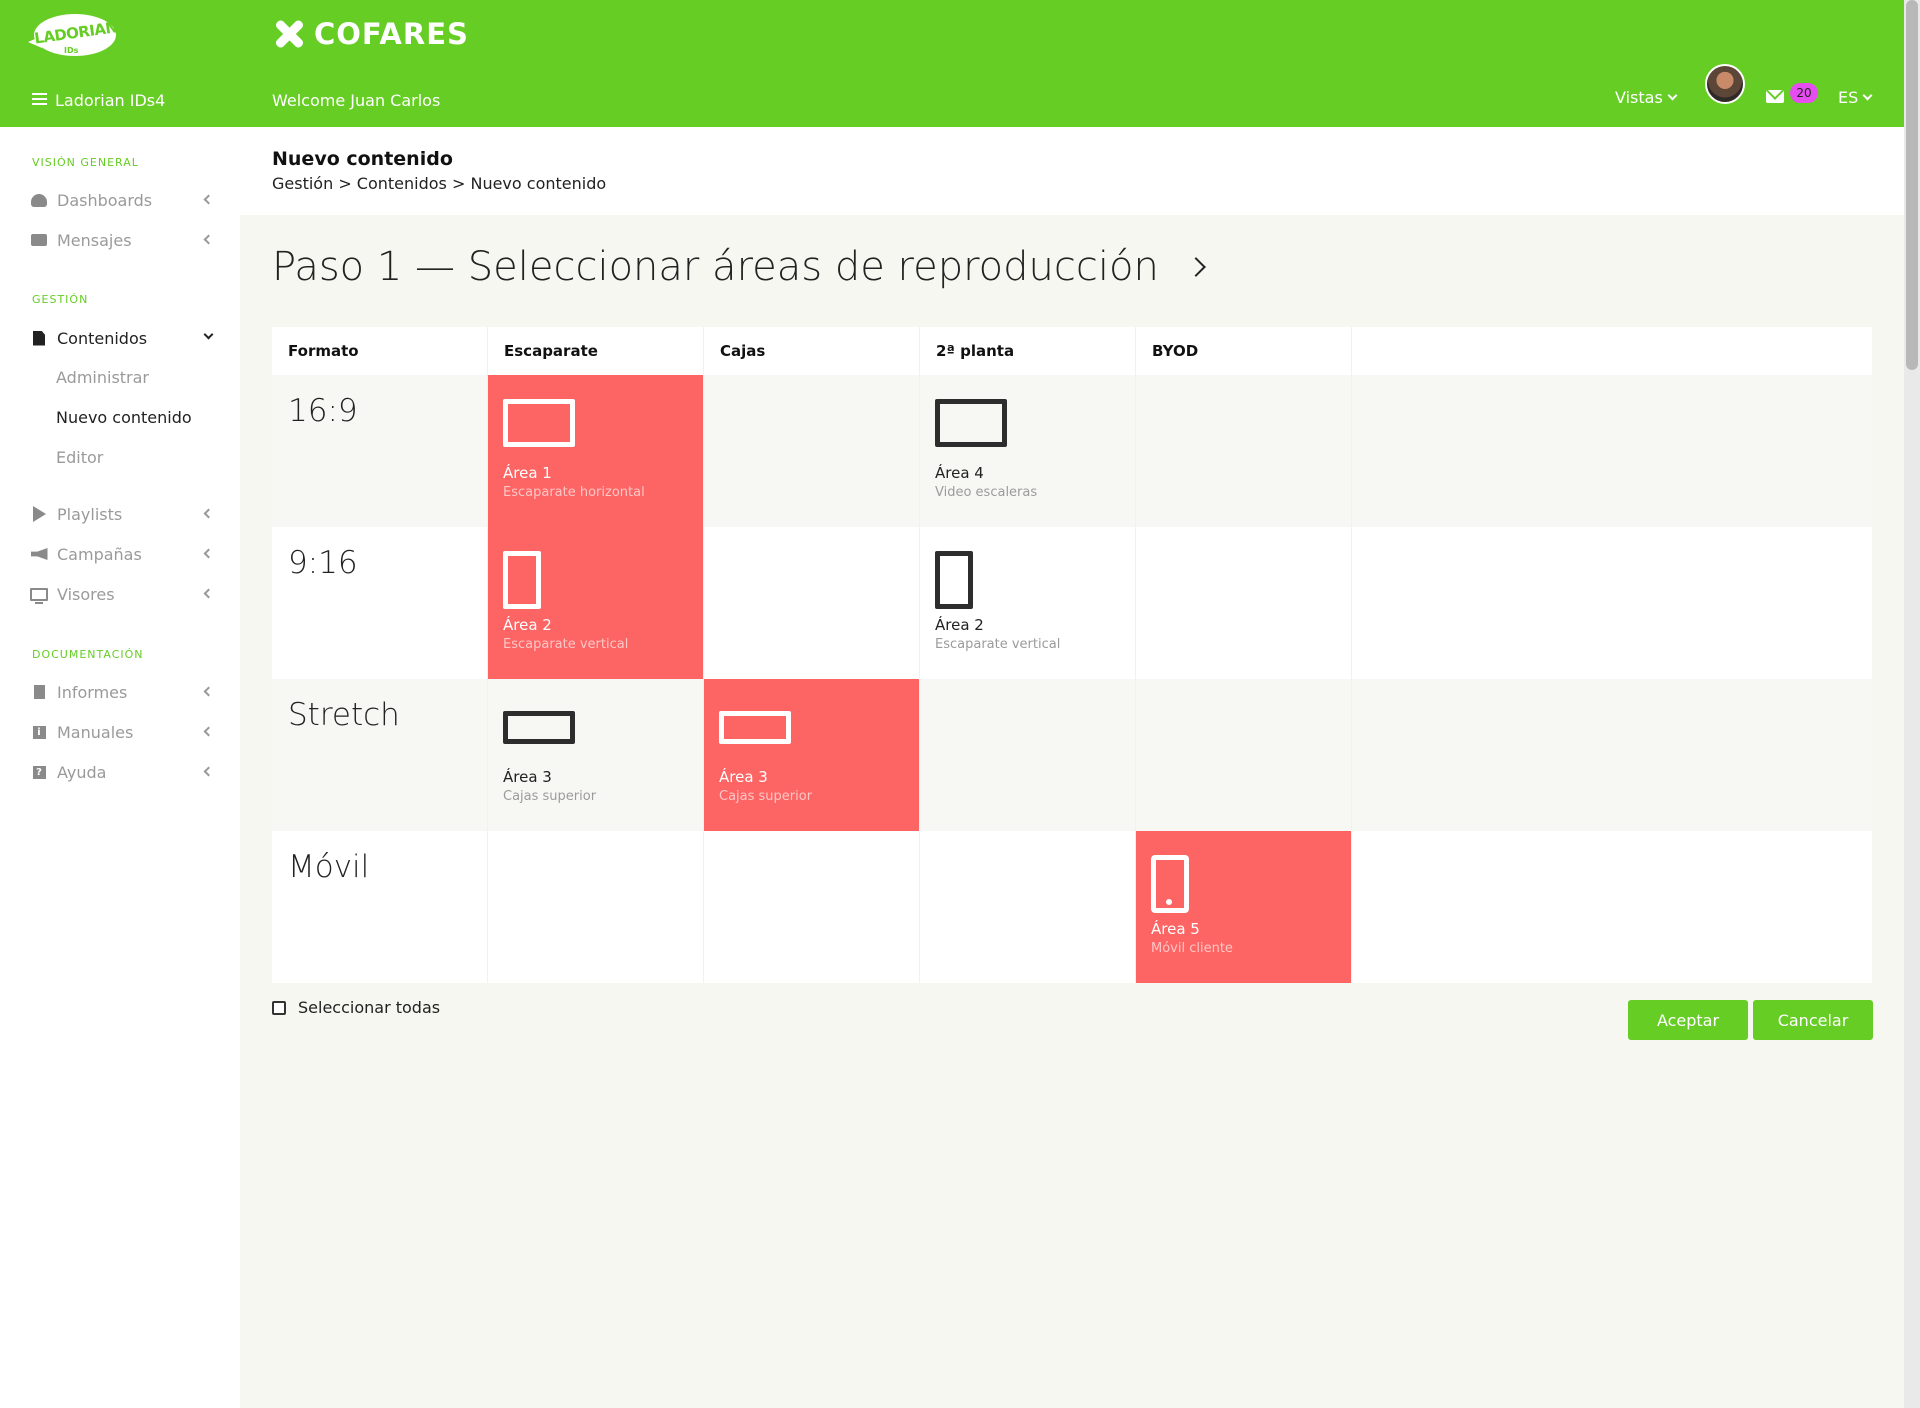  What do you see at coordinates (1646, 97) in the screenshot?
I see `vistas-dropdown: Vistas` at bounding box center [1646, 97].